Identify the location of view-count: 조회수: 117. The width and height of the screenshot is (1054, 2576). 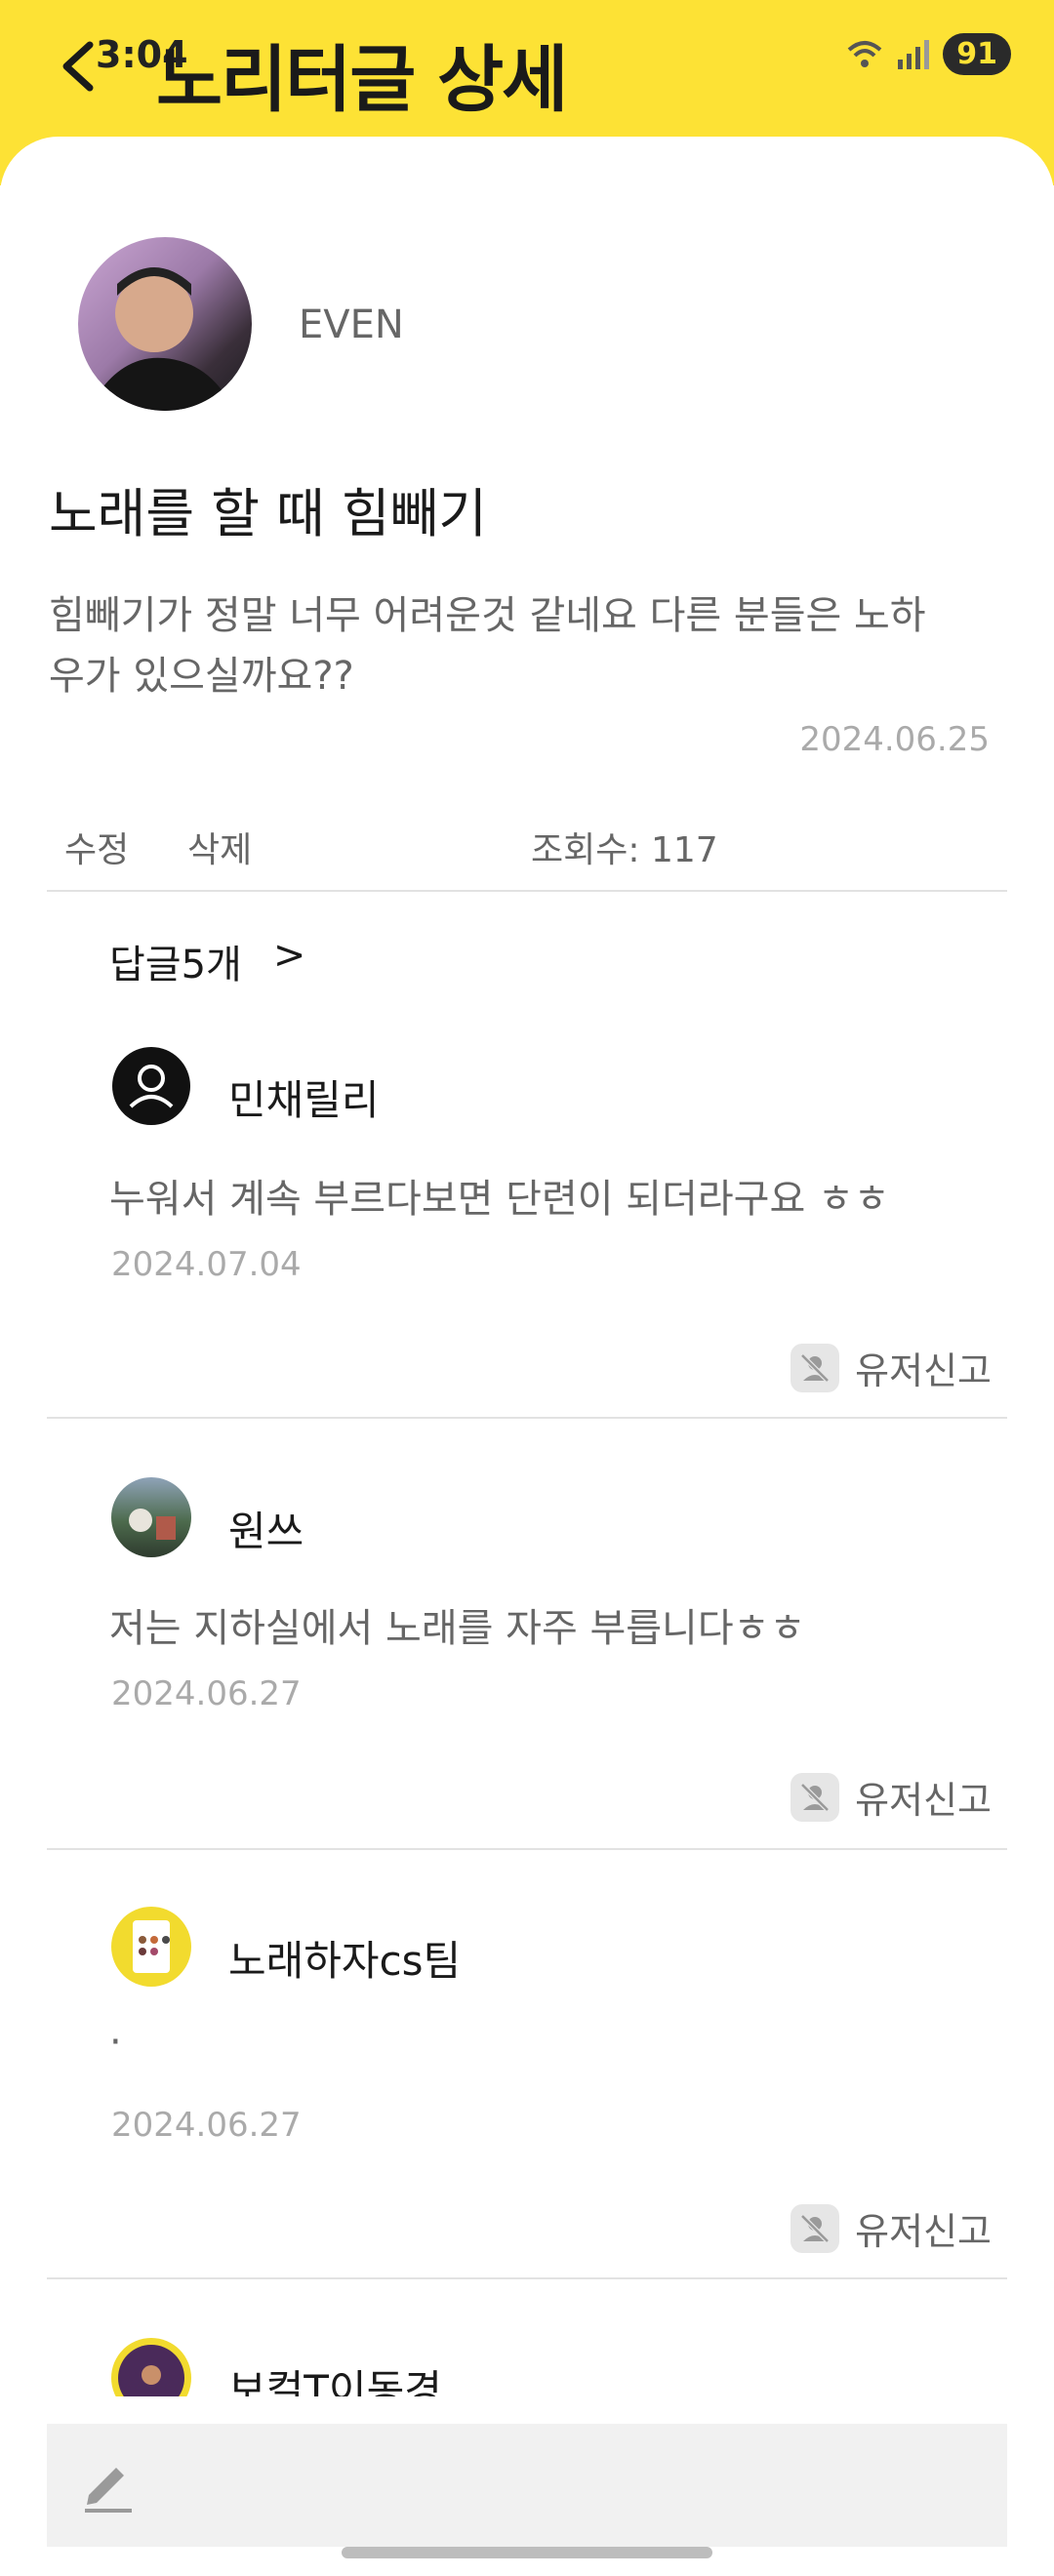
(624, 847).